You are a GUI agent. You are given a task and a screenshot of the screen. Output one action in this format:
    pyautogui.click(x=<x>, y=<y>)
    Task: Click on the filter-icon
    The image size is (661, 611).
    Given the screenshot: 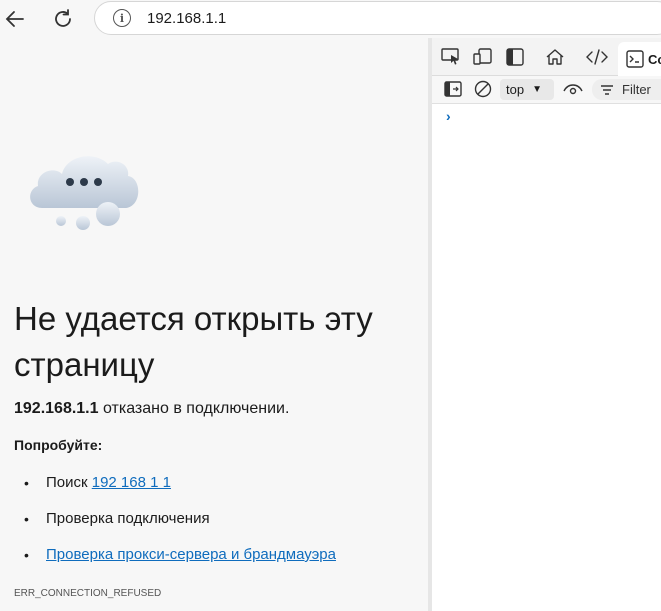 What is the action you would take?
    pyautogui.click(x=607, y=89)
    